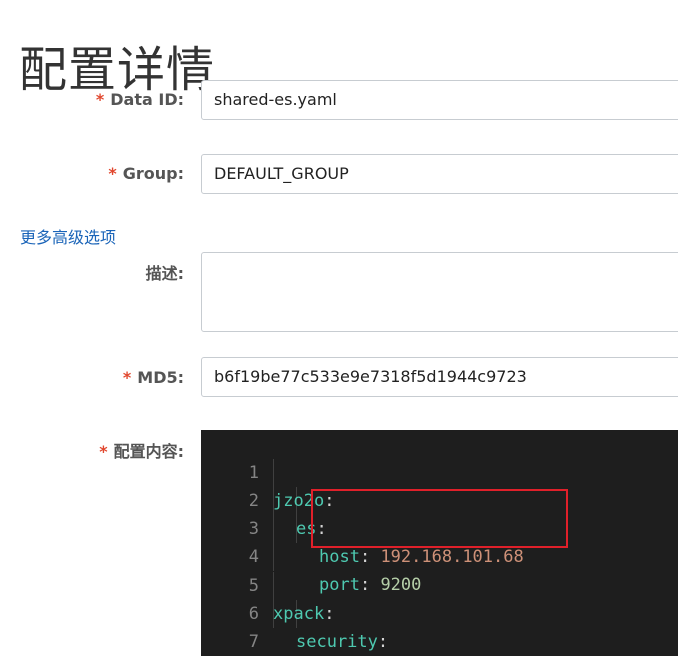 The height and width of the screenshot is (656, 678). What do you see at coordinates (383, 642) in the screenshot?
I see `yaml-colon: :` at bounding box center [383, 642].